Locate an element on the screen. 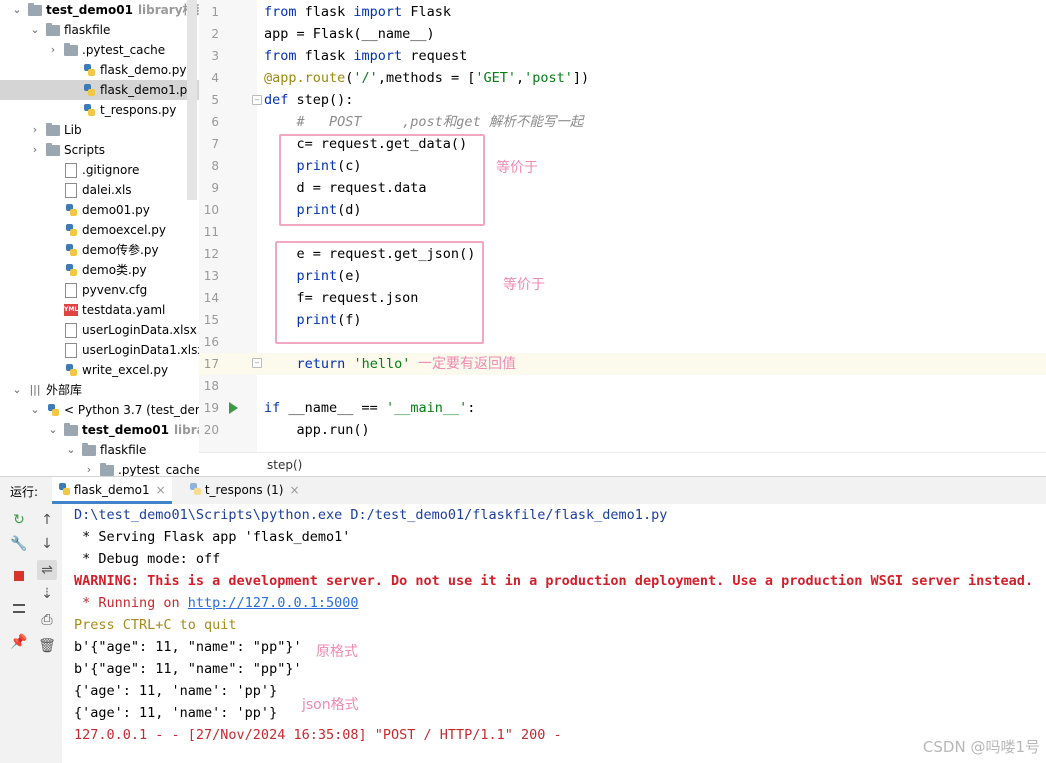  code-line: from flask import request is located at coordinates (365, 56).